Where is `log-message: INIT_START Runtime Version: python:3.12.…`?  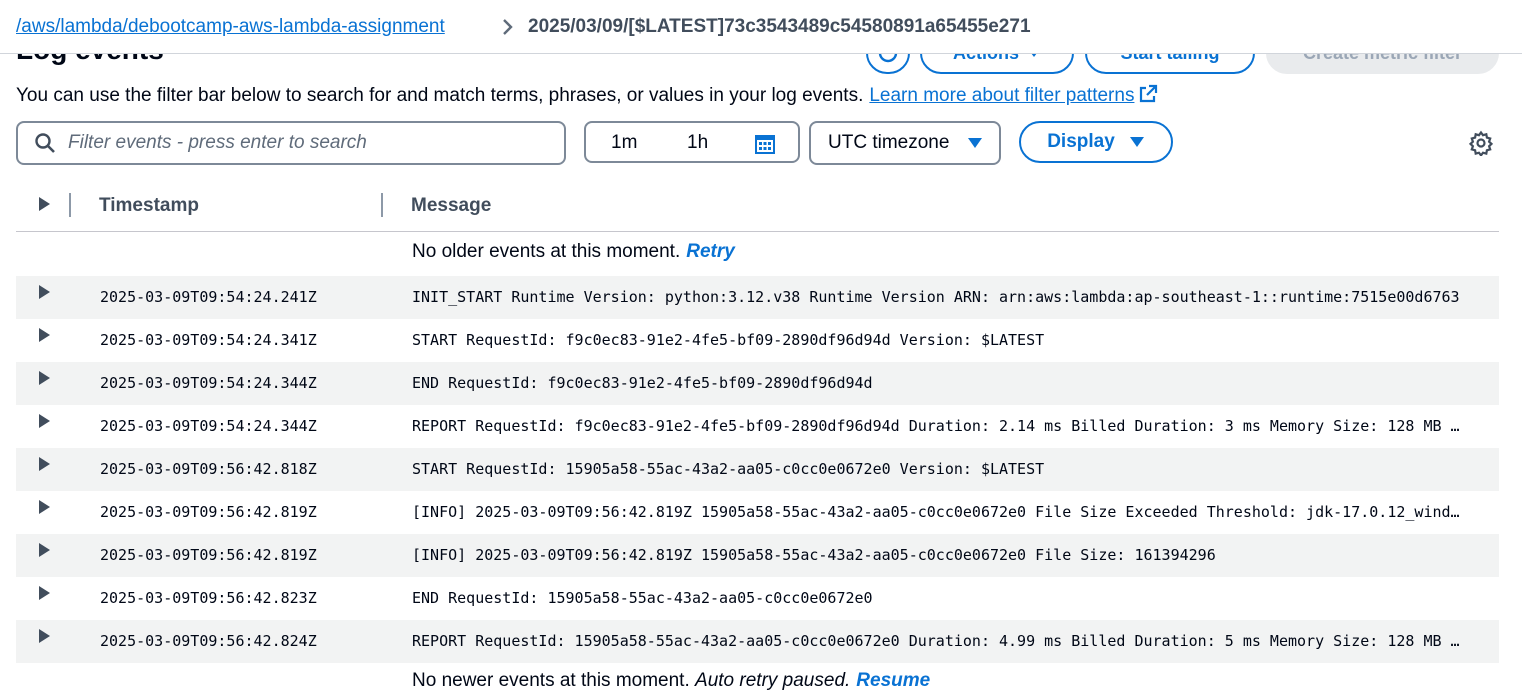 log-message: INIT_START Runtime Version: python:3.12.… is located at coordinates (936, 297).